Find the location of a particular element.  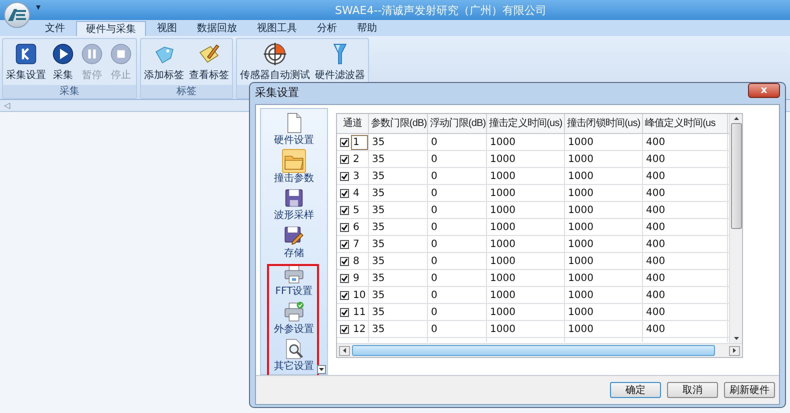

nav-item: 波形采样 is located at coordinates (294, 204).